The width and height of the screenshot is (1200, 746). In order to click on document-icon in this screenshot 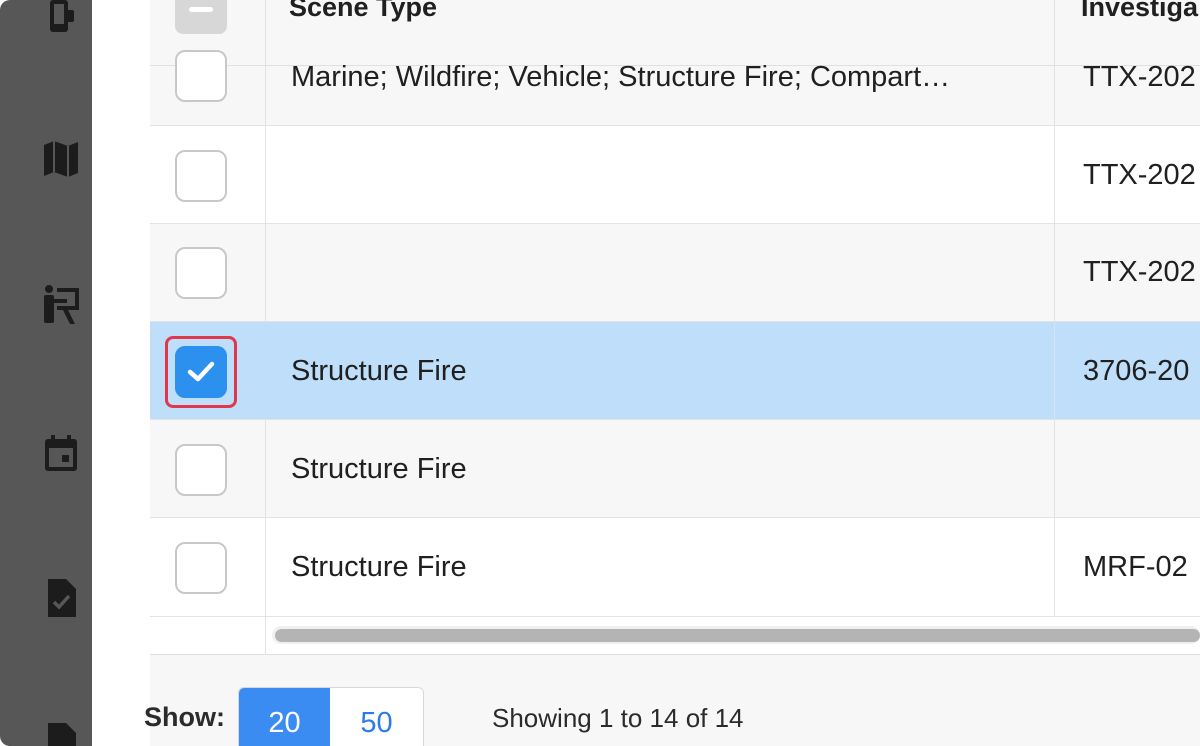, I will do `click(61, 734)`.